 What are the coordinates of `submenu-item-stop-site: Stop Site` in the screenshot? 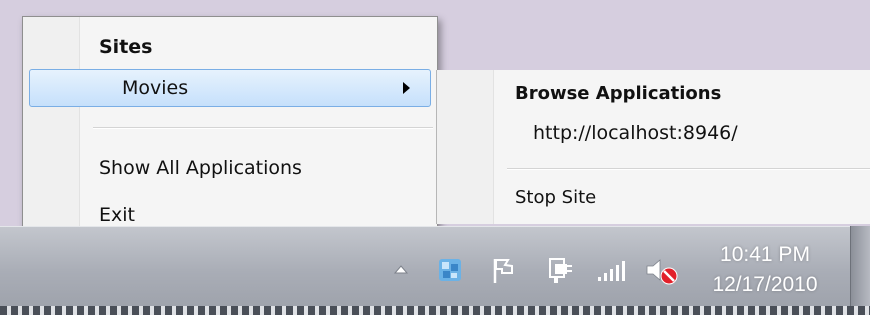 It's located at (555, 197).